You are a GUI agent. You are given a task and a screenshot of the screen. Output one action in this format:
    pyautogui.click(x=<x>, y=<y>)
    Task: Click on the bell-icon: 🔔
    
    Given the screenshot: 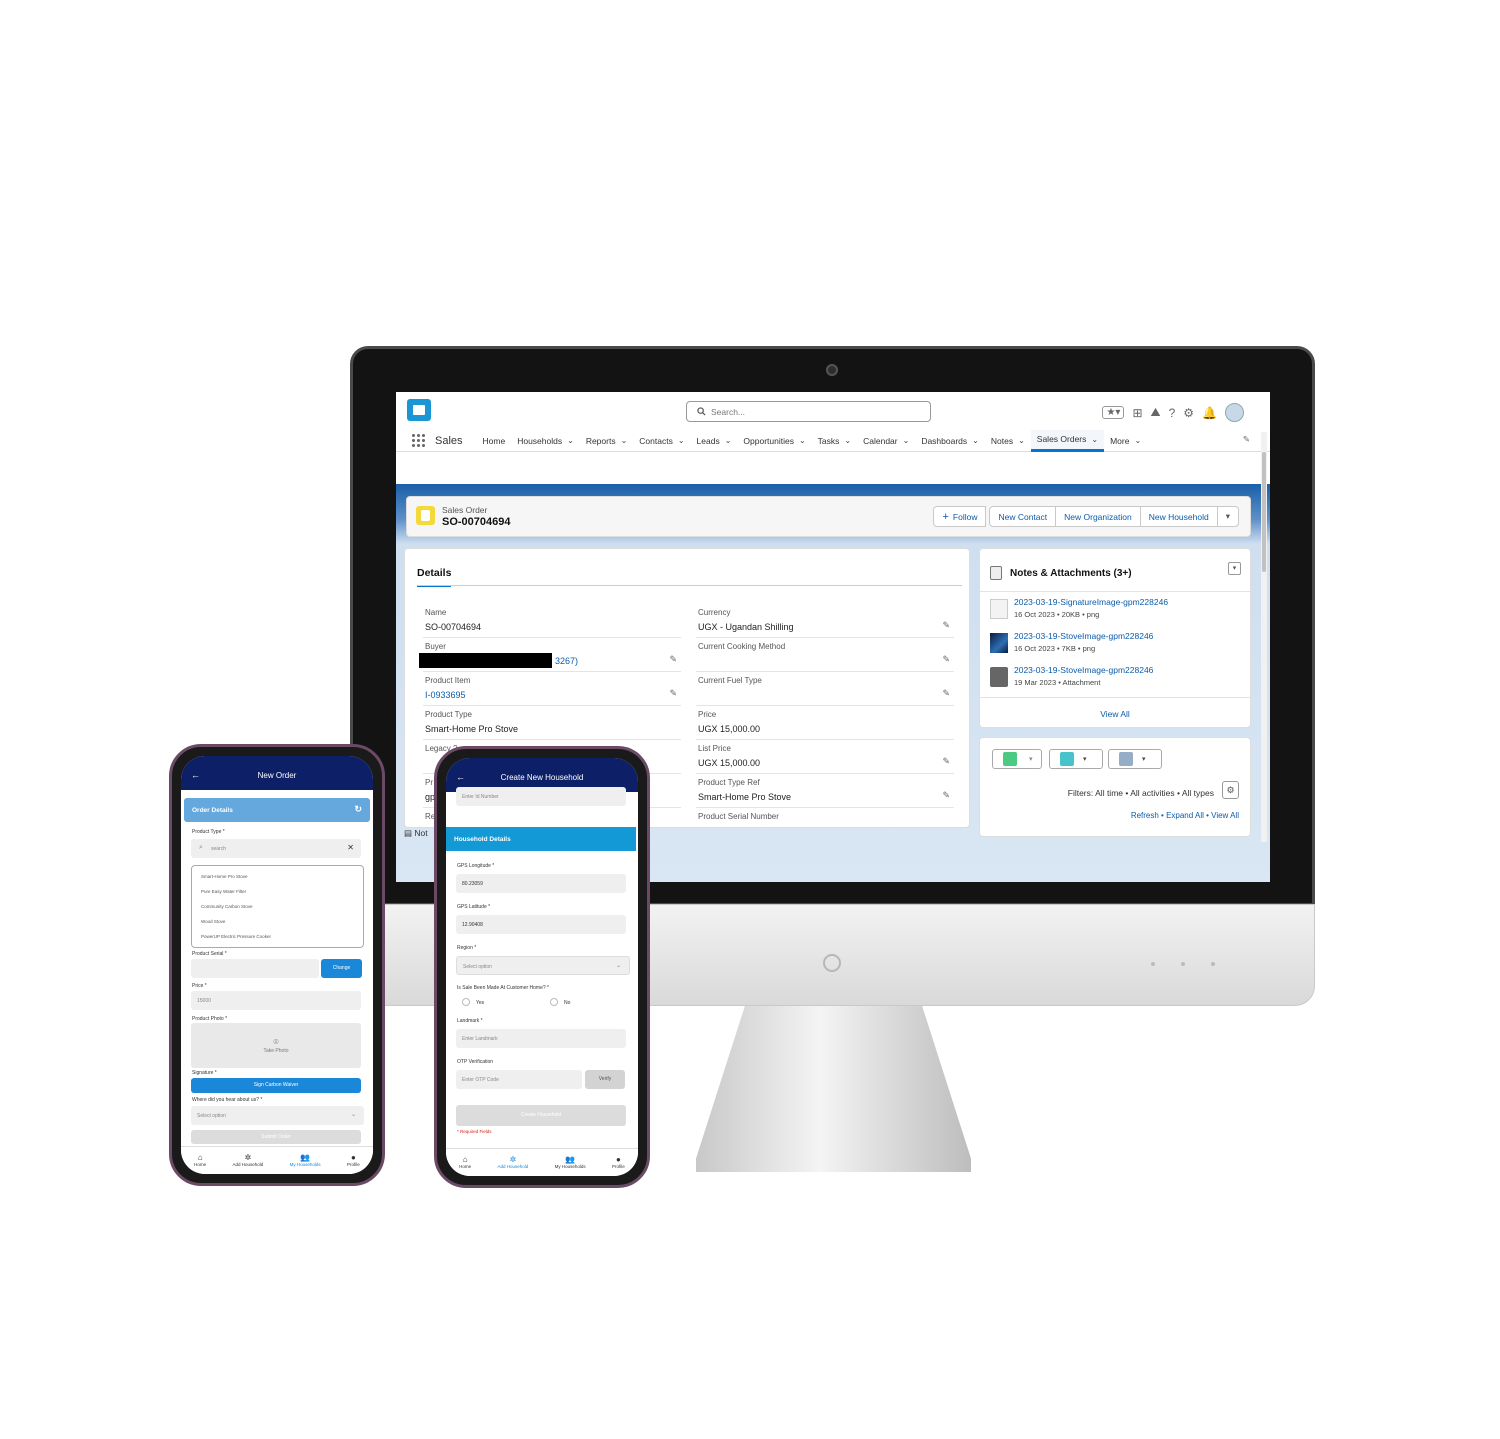 What is the action you would take?
    pyautogui.click(x=1209, y=413)
    